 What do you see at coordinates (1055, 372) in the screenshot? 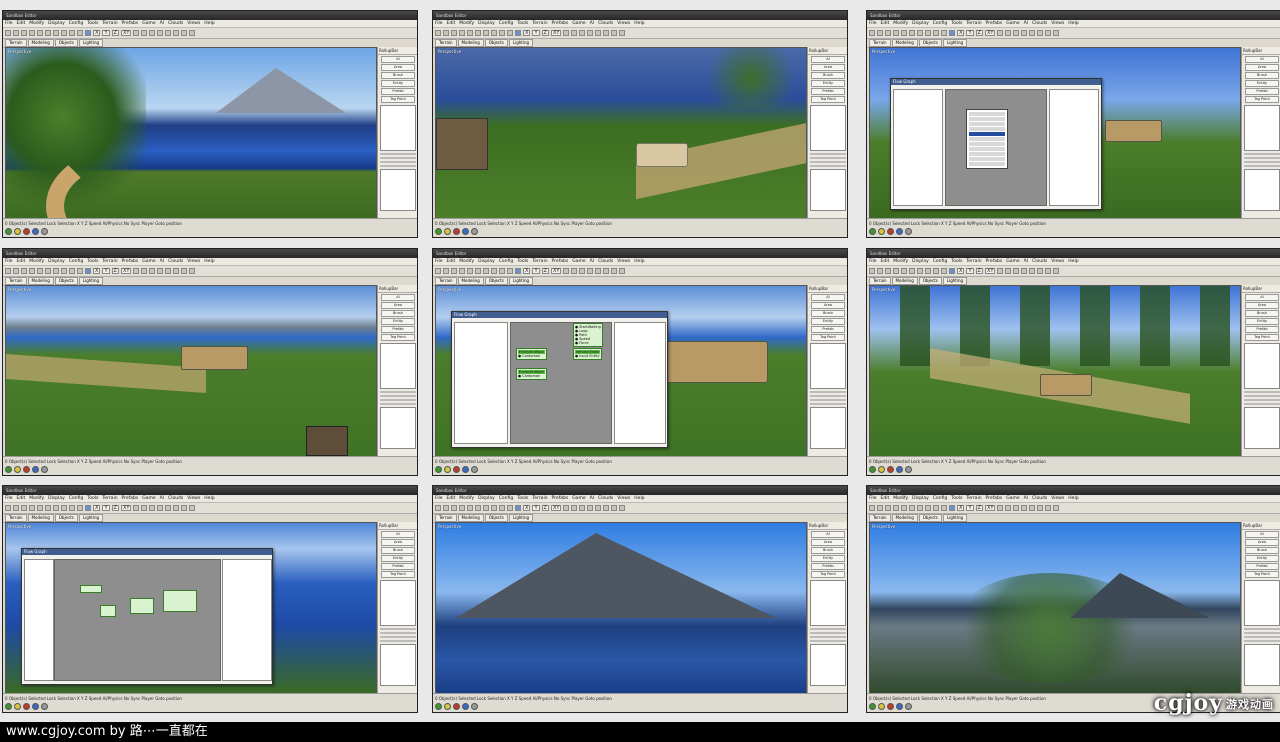
I see `perspective-viewport: Perspective` at bounding box center [1055, 372].